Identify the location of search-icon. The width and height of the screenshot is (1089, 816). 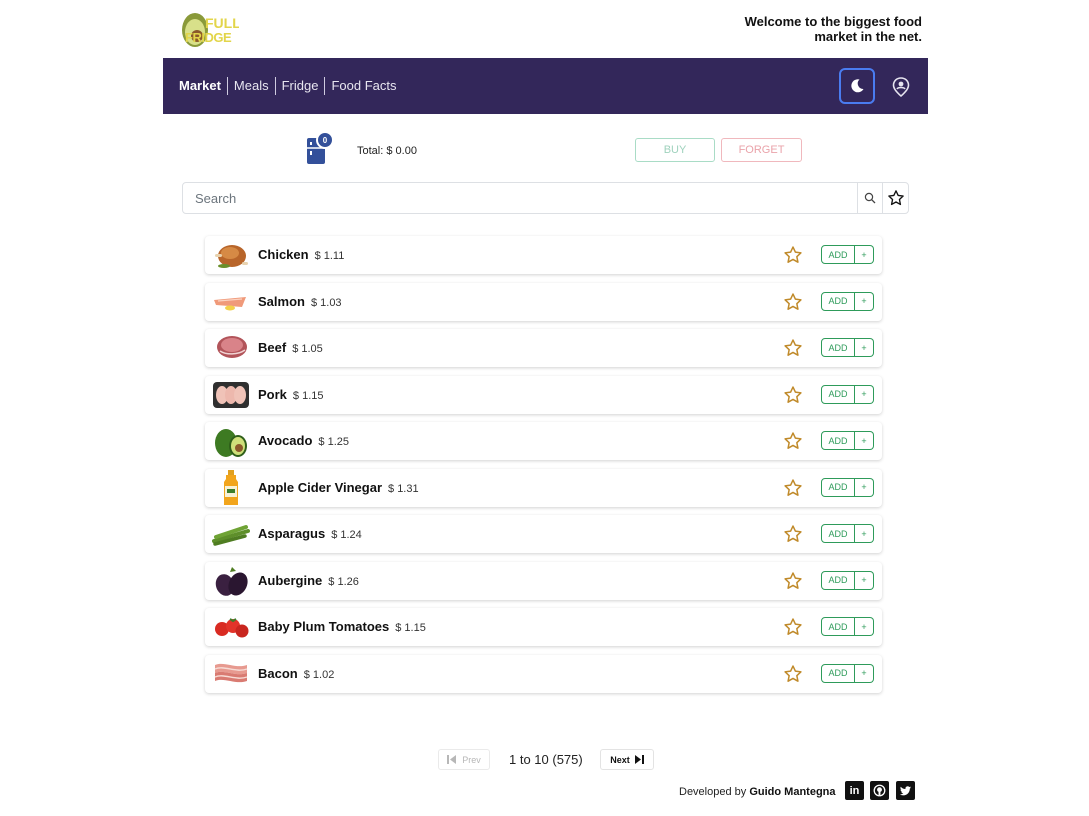
(870, 198).